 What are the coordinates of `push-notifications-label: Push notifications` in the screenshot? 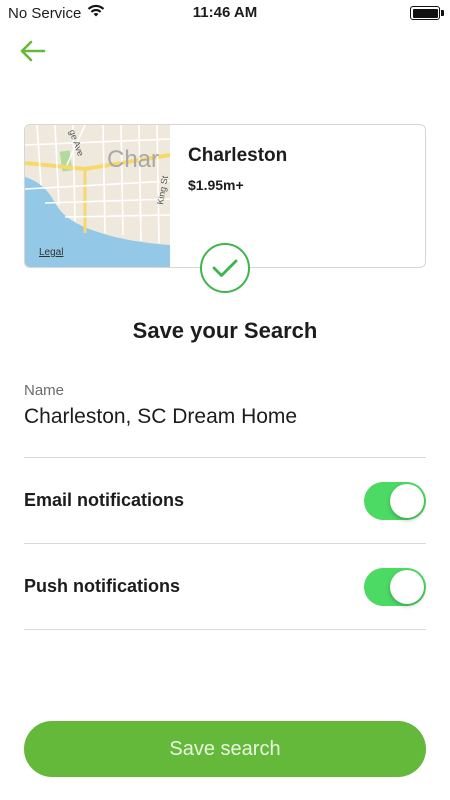 It's located at (102, 586).